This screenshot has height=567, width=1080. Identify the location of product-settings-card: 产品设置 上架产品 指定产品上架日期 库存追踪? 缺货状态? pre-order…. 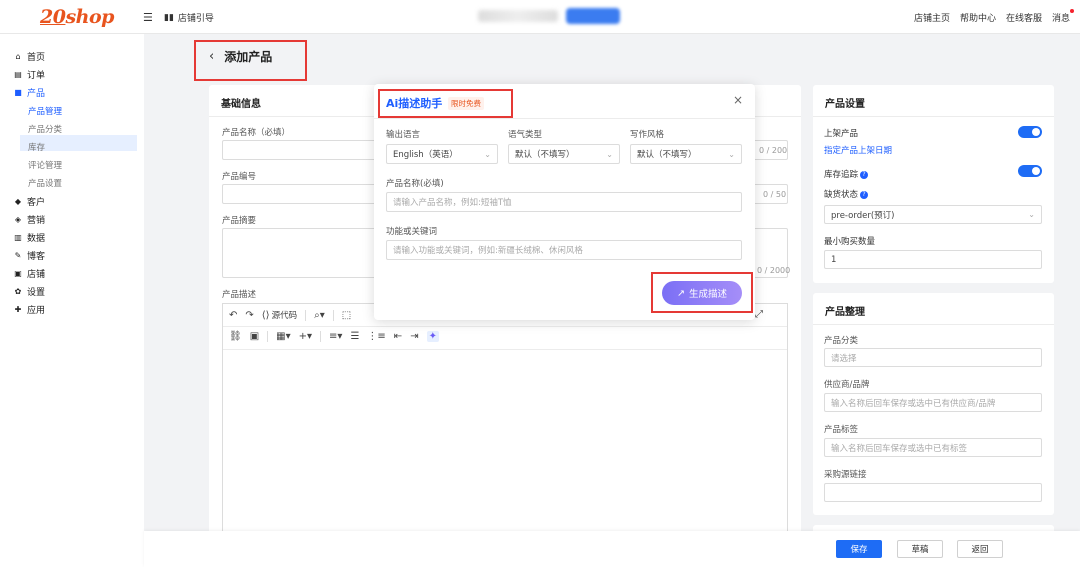
(933, 184).